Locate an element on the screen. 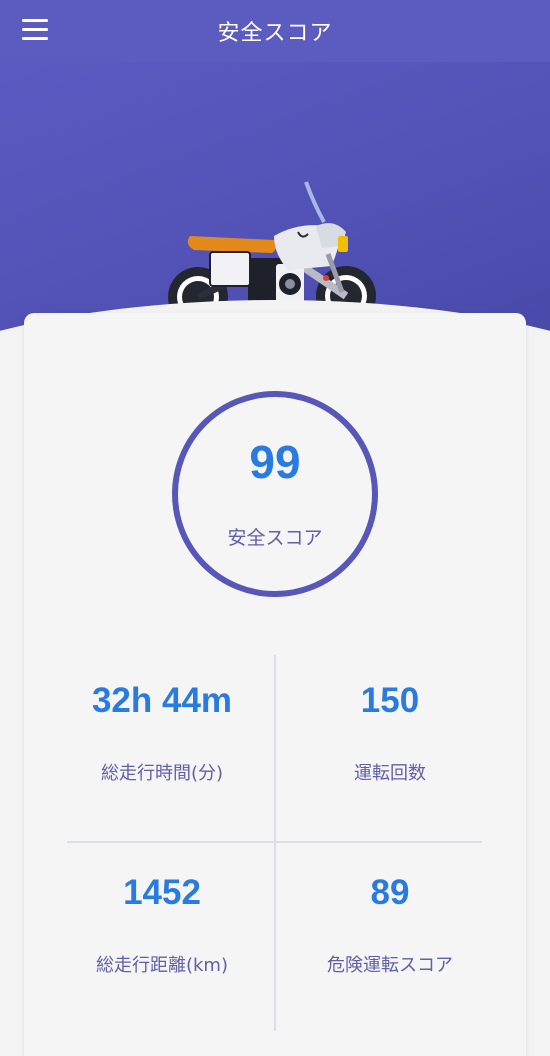  page-title: 安全スコア is located at coordinates (275, 33).